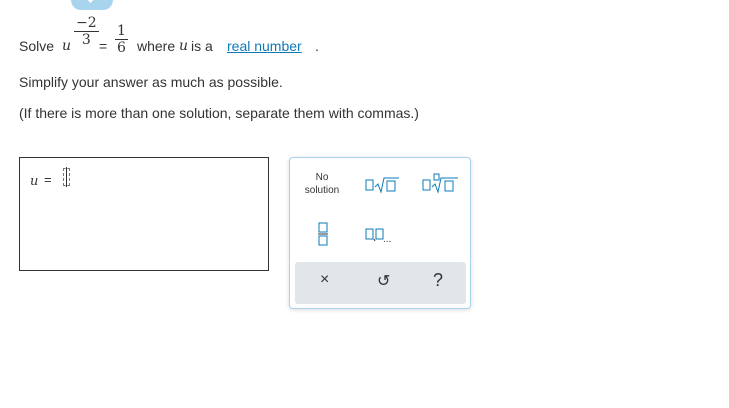 This screenshot has width=729, height=408. What do you see at coordinates (48, 179) in the screenshot?
I see `answer-equals: =` at bounding box center [48, 179].